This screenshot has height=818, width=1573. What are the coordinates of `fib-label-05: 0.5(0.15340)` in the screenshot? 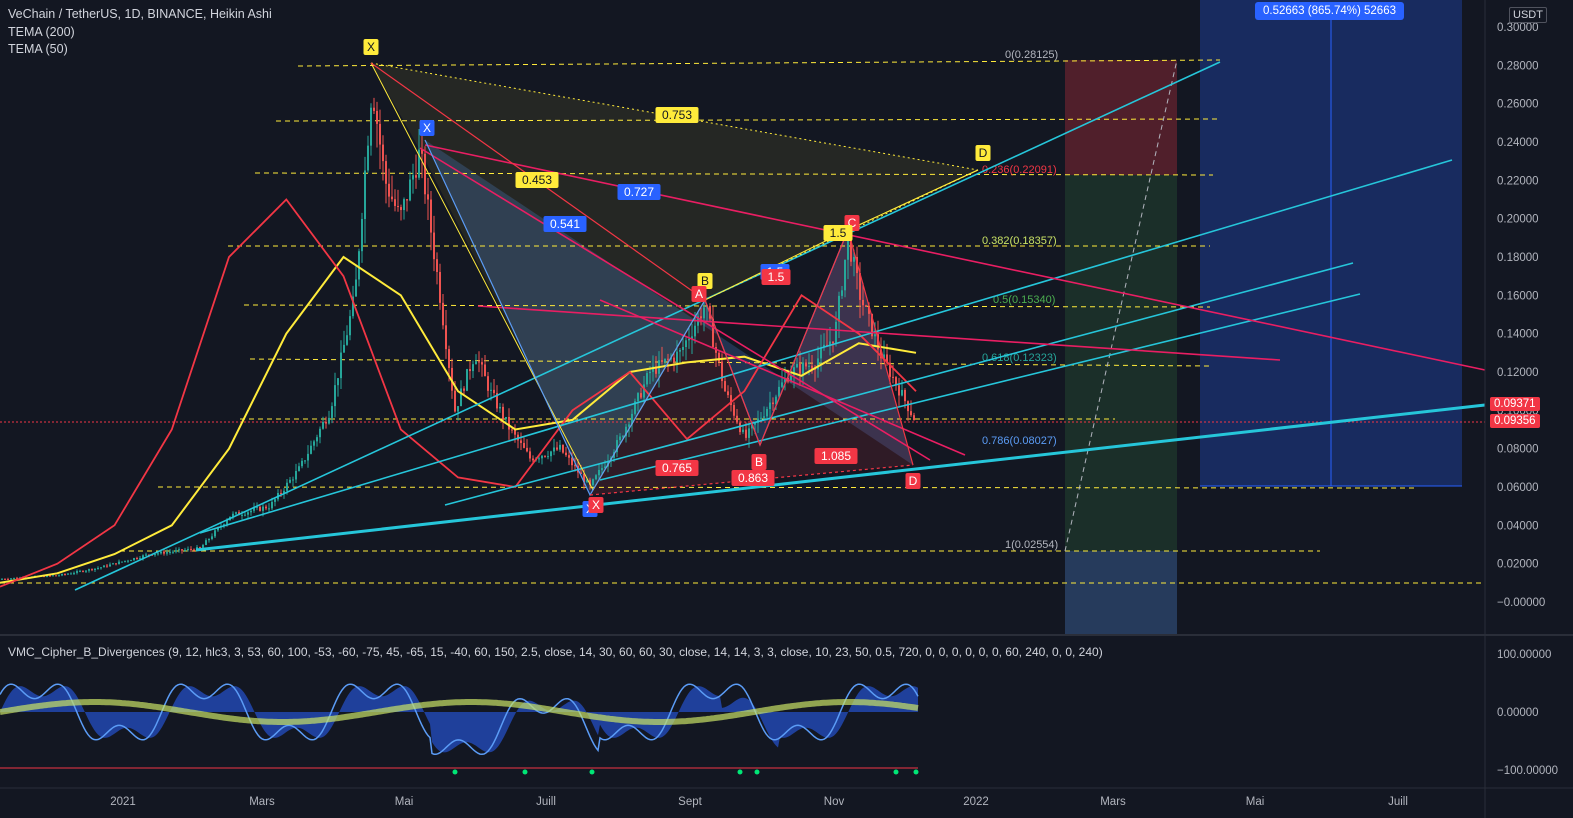 It's located at (1024, 300).